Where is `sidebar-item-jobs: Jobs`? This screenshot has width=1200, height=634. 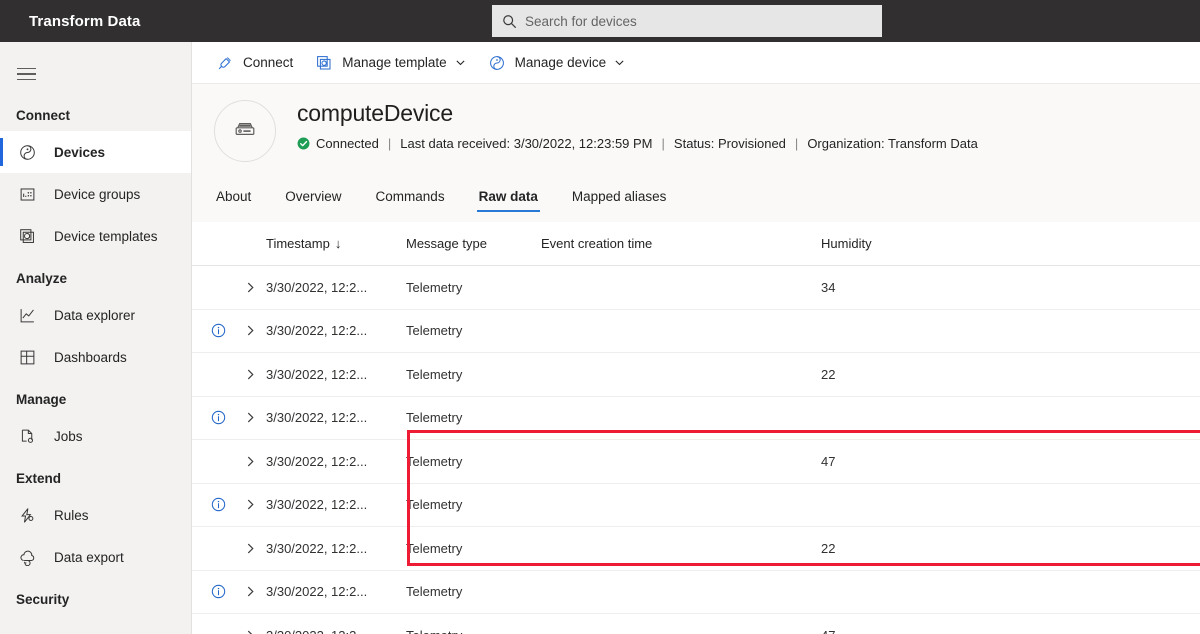
sidebar-item-jobs: Jobs is located at coordinates (95, 436).